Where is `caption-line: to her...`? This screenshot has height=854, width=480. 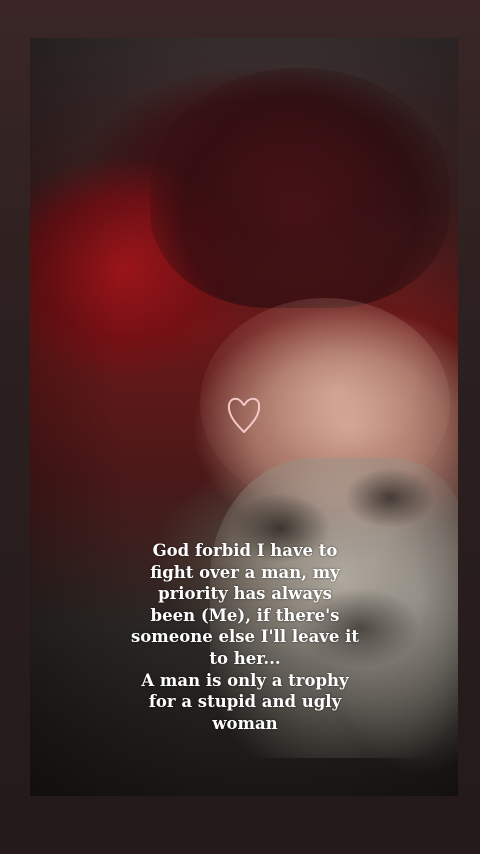 caption-line: to her... is located at coordinates (245, 658).